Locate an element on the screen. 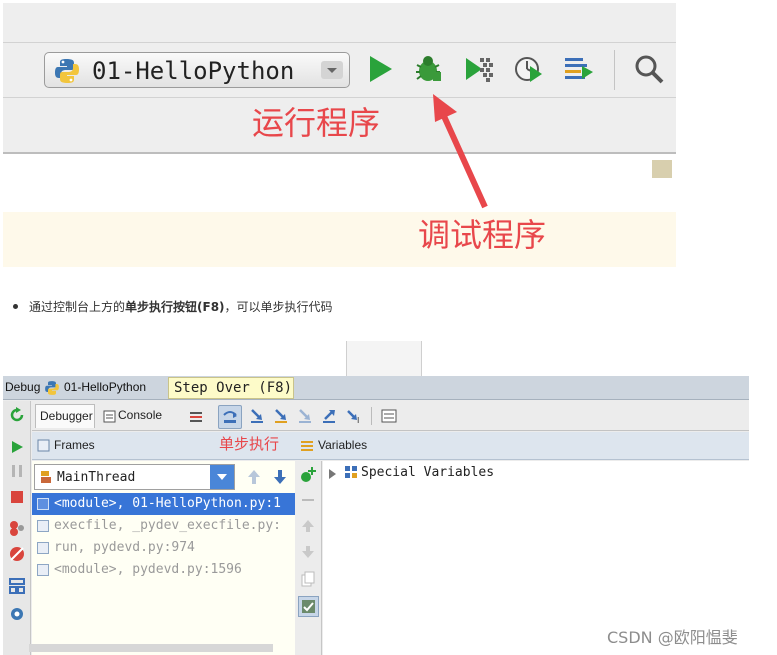  variables-header: Variables is located at coordinates (522, 446).